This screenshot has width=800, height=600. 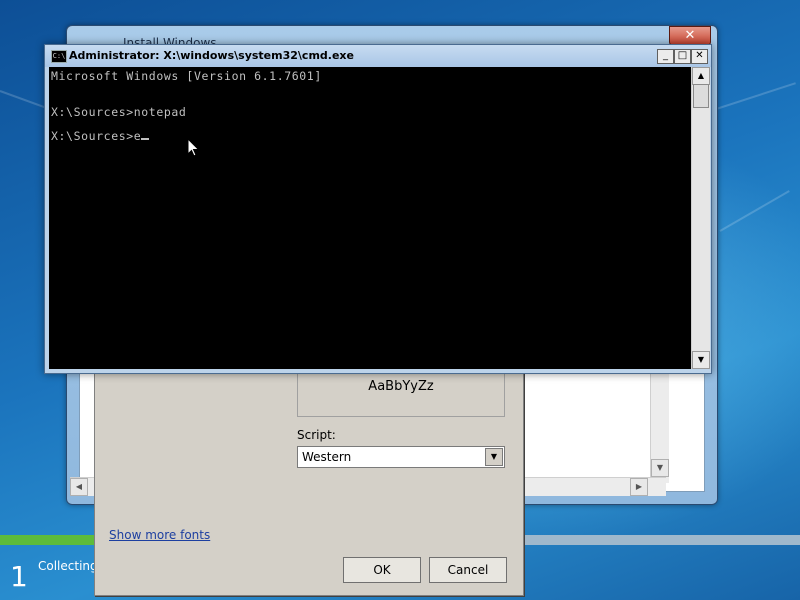 What do you see at coordinates (401, 457) in the screenshot?
I see `script-select: Western ▼` at bounding box center [401, 457].